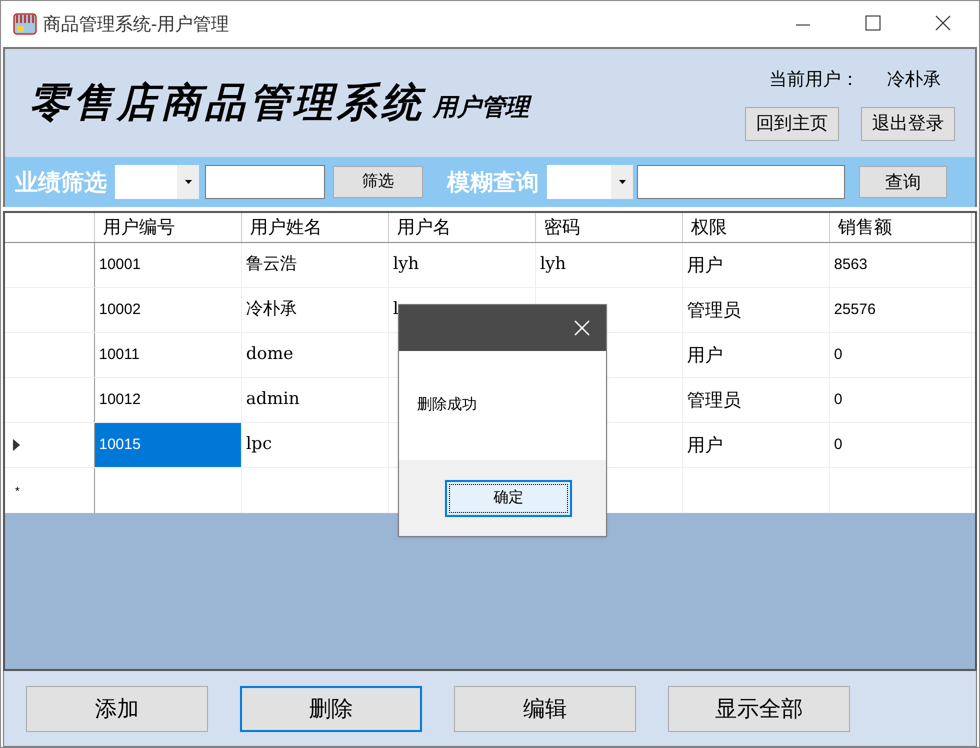  I want to click on search-input, so click(741, 182).